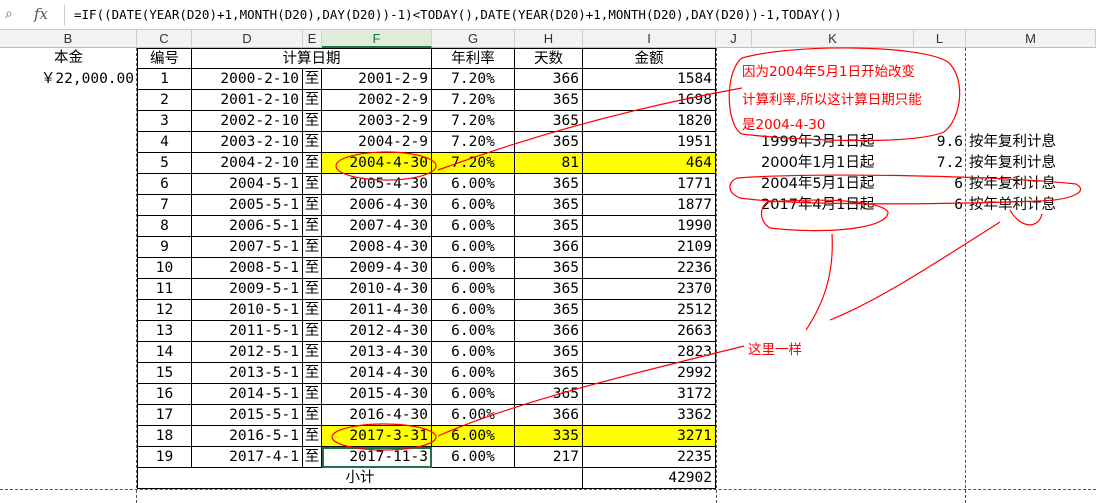  What do you see at coordinates (41, 14) in the screenshot?
I see `fx-icon: fx` at bounding box center [41, 14].